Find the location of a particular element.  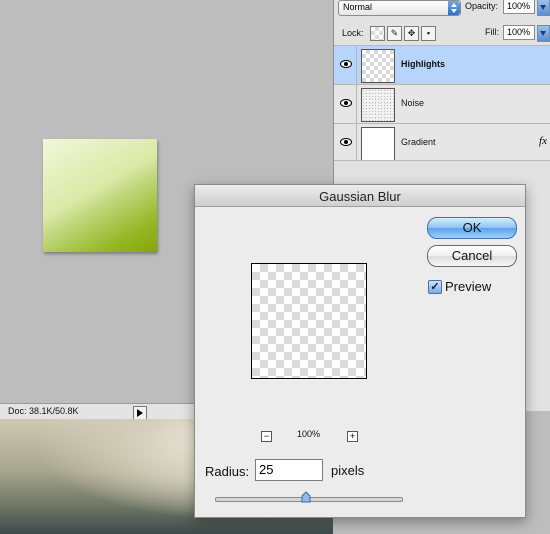

radius-input: 25 is located at coordinates (289, 470).